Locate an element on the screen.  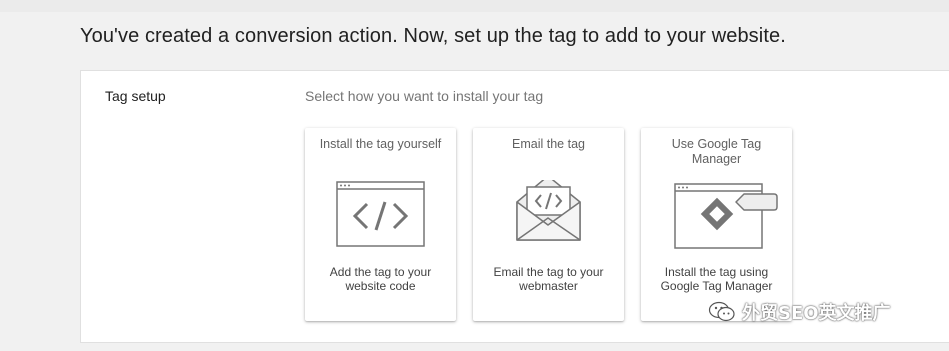
wechat-icon is located at coordinates (721, 311).